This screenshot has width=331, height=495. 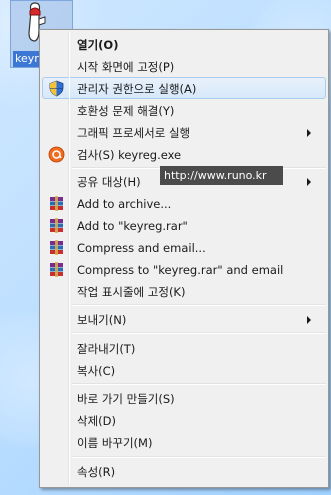 What do you see at coordinates (126, 111) in the screenshot?
I see `menu-item-label: 호환성 문제 해결(Y)` at bounding box center [126, 111].